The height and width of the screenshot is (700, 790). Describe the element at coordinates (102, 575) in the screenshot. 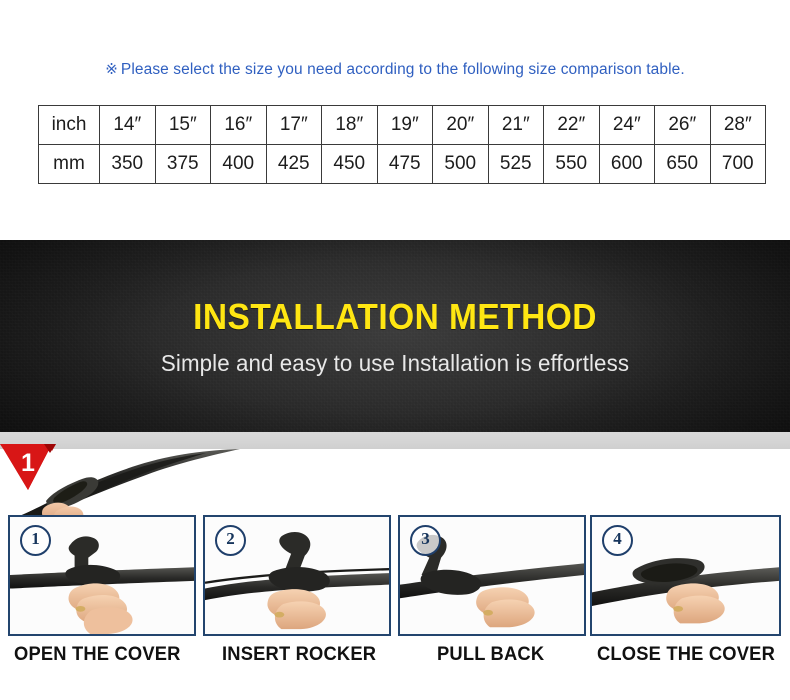

I see `step-panel-1: 1` at that location.